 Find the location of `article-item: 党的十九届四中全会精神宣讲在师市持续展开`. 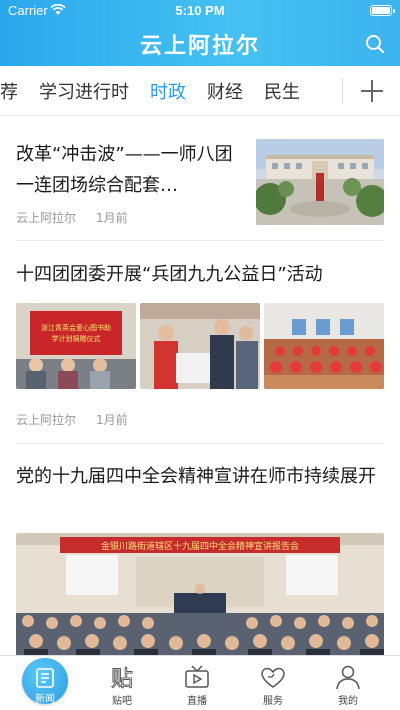

article-item: 党的十九届四中全会精神宣讲在师市持续展开 is located at coordinates (200, 476).